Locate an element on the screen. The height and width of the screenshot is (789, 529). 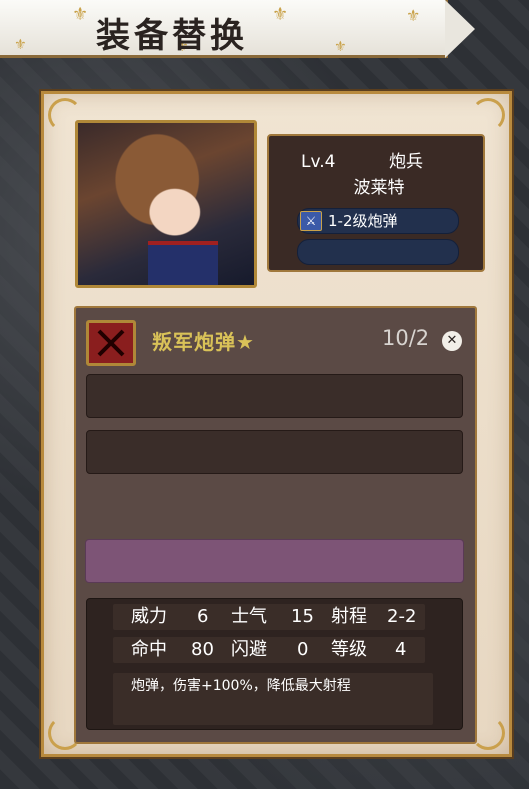
highlighted-item-slot is located at coordinates (274, 561).